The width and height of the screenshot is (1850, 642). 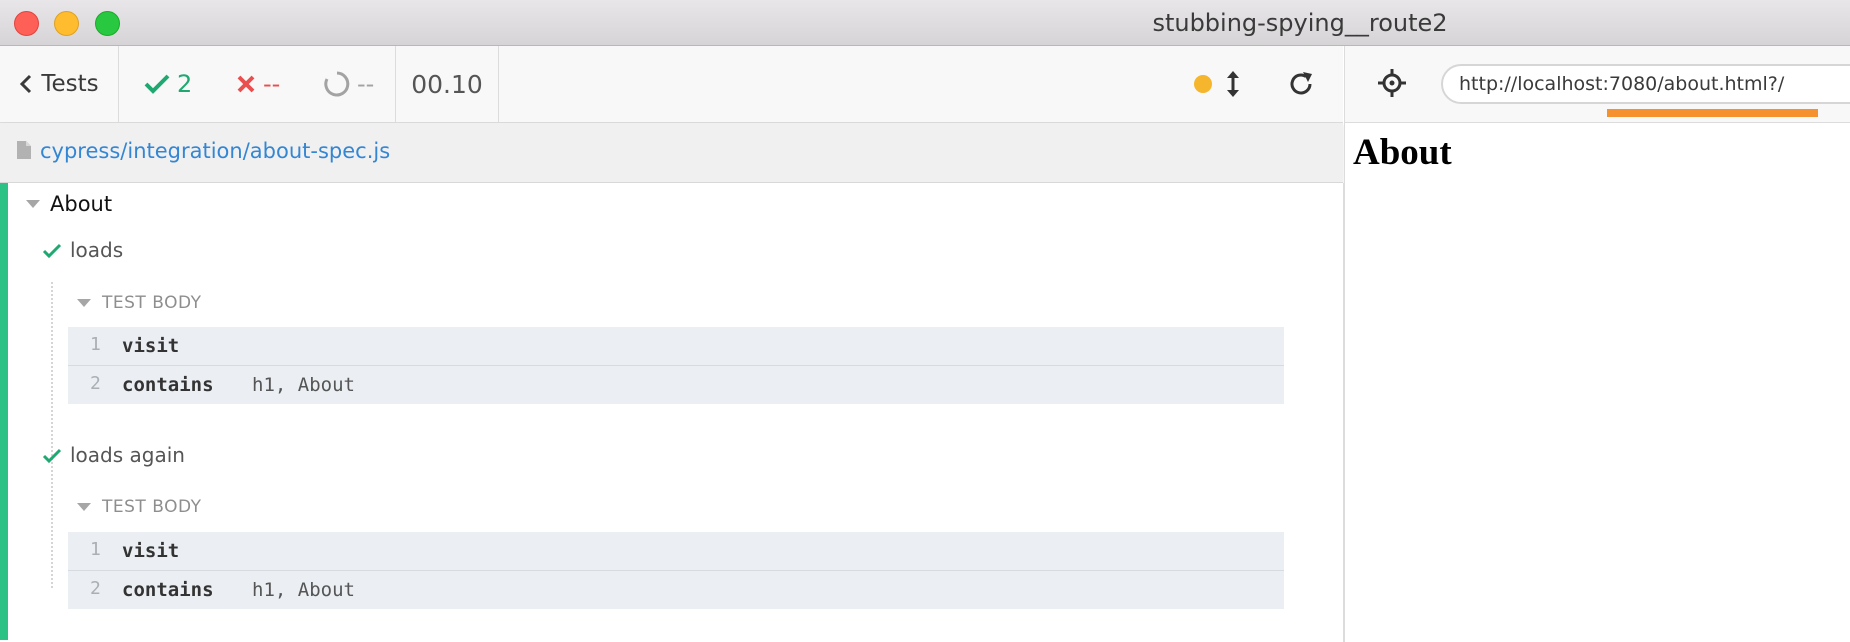 I want to click on aut-header: http://localhost:7080/about.html?/, so click(x=1597, y=84).